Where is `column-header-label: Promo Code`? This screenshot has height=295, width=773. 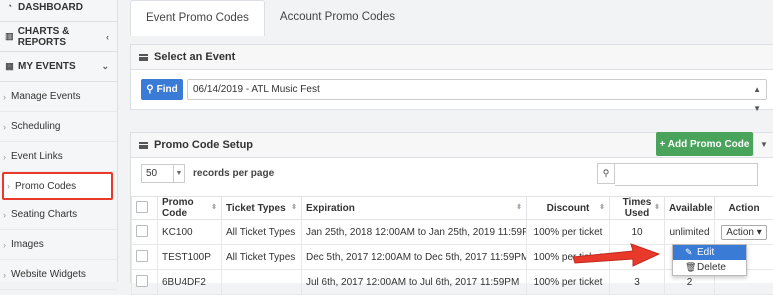
column-header-label: Promo Code is located at coordinates (178, 208).